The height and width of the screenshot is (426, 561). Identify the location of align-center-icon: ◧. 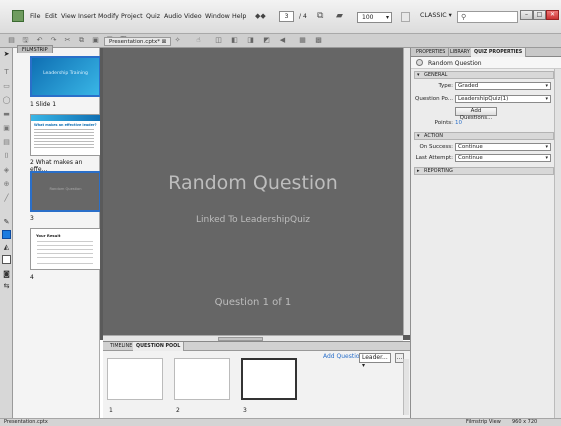
(234, 40).